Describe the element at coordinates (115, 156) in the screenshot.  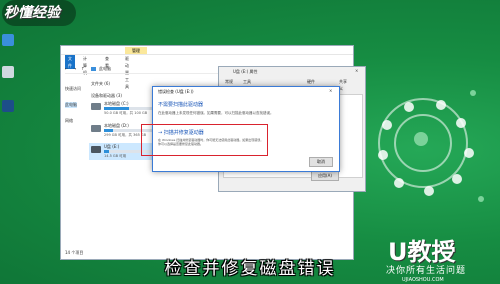
I see `drive-space: 14.5 GB 可用` at that location.